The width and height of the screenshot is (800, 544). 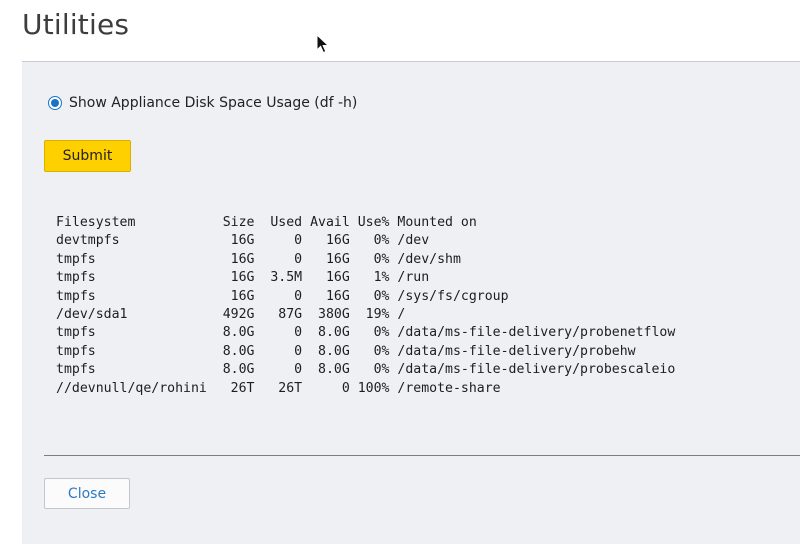 I want to click on disk-usage-radio, so click(x=55, y=103).